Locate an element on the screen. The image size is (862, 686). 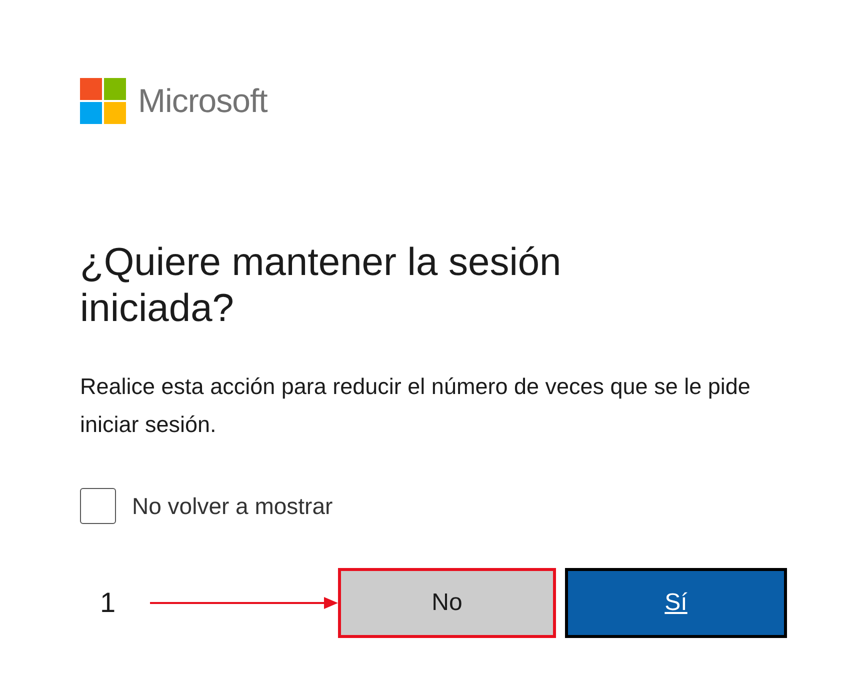
checkbox is located at coordinates (98, 506).